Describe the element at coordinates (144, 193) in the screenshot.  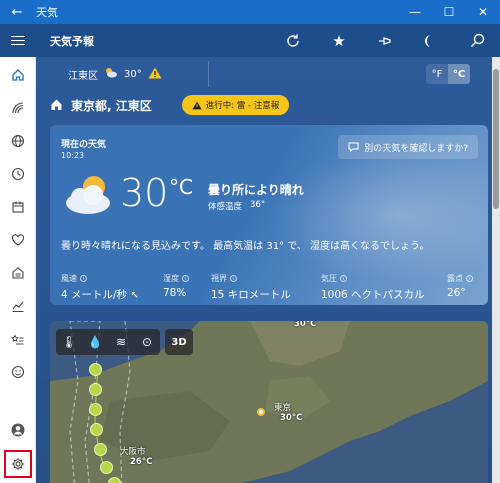
I see `current-temperature: 30` at that location.